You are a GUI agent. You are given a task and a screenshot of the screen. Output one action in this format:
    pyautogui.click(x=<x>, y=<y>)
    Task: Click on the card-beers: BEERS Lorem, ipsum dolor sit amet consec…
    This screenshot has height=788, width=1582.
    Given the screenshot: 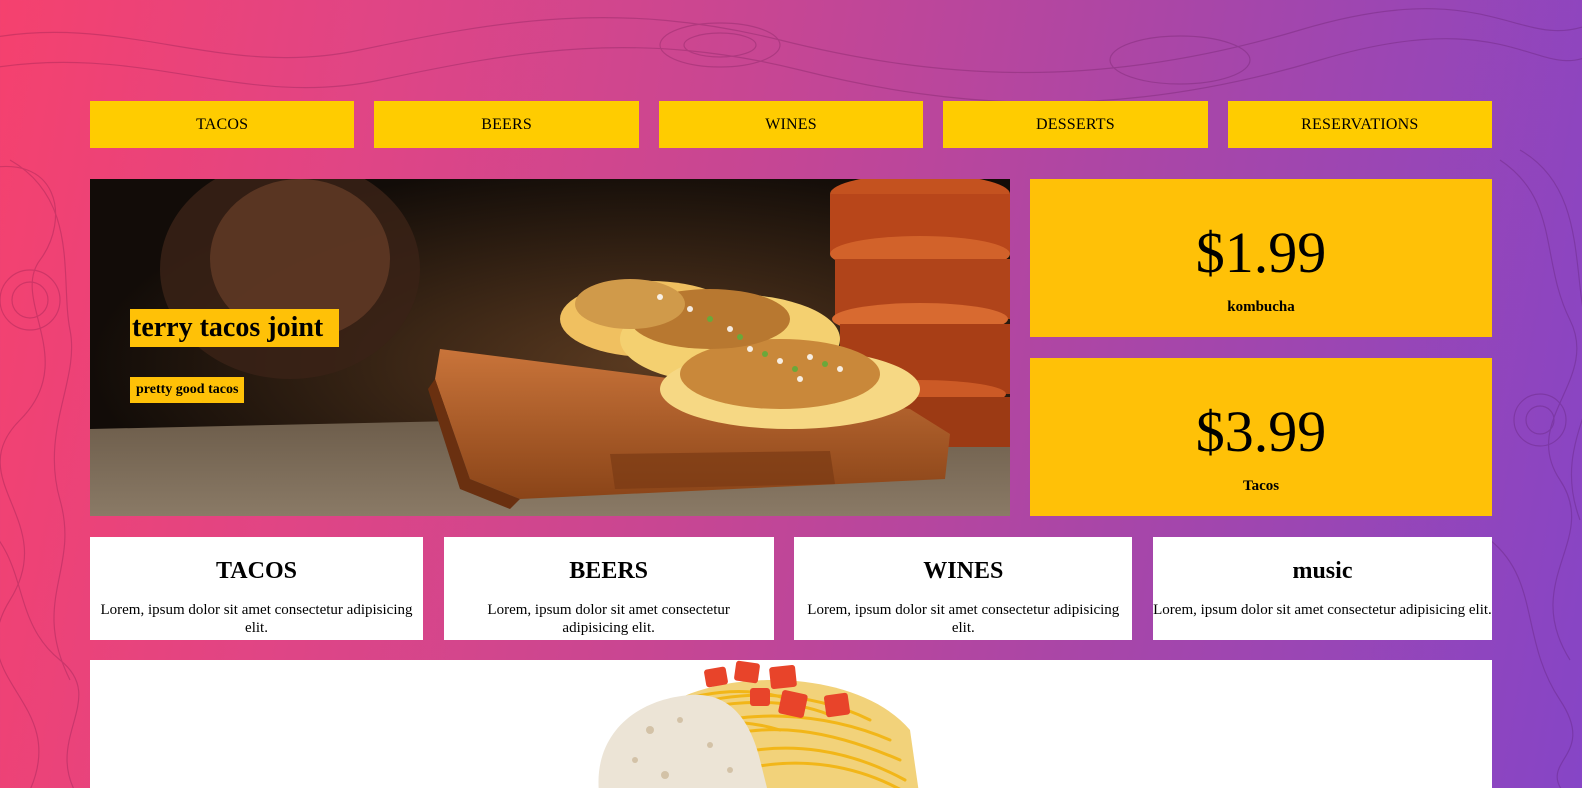 What is the action you would take?
    pyautogui.click(x=608, y=588)
    